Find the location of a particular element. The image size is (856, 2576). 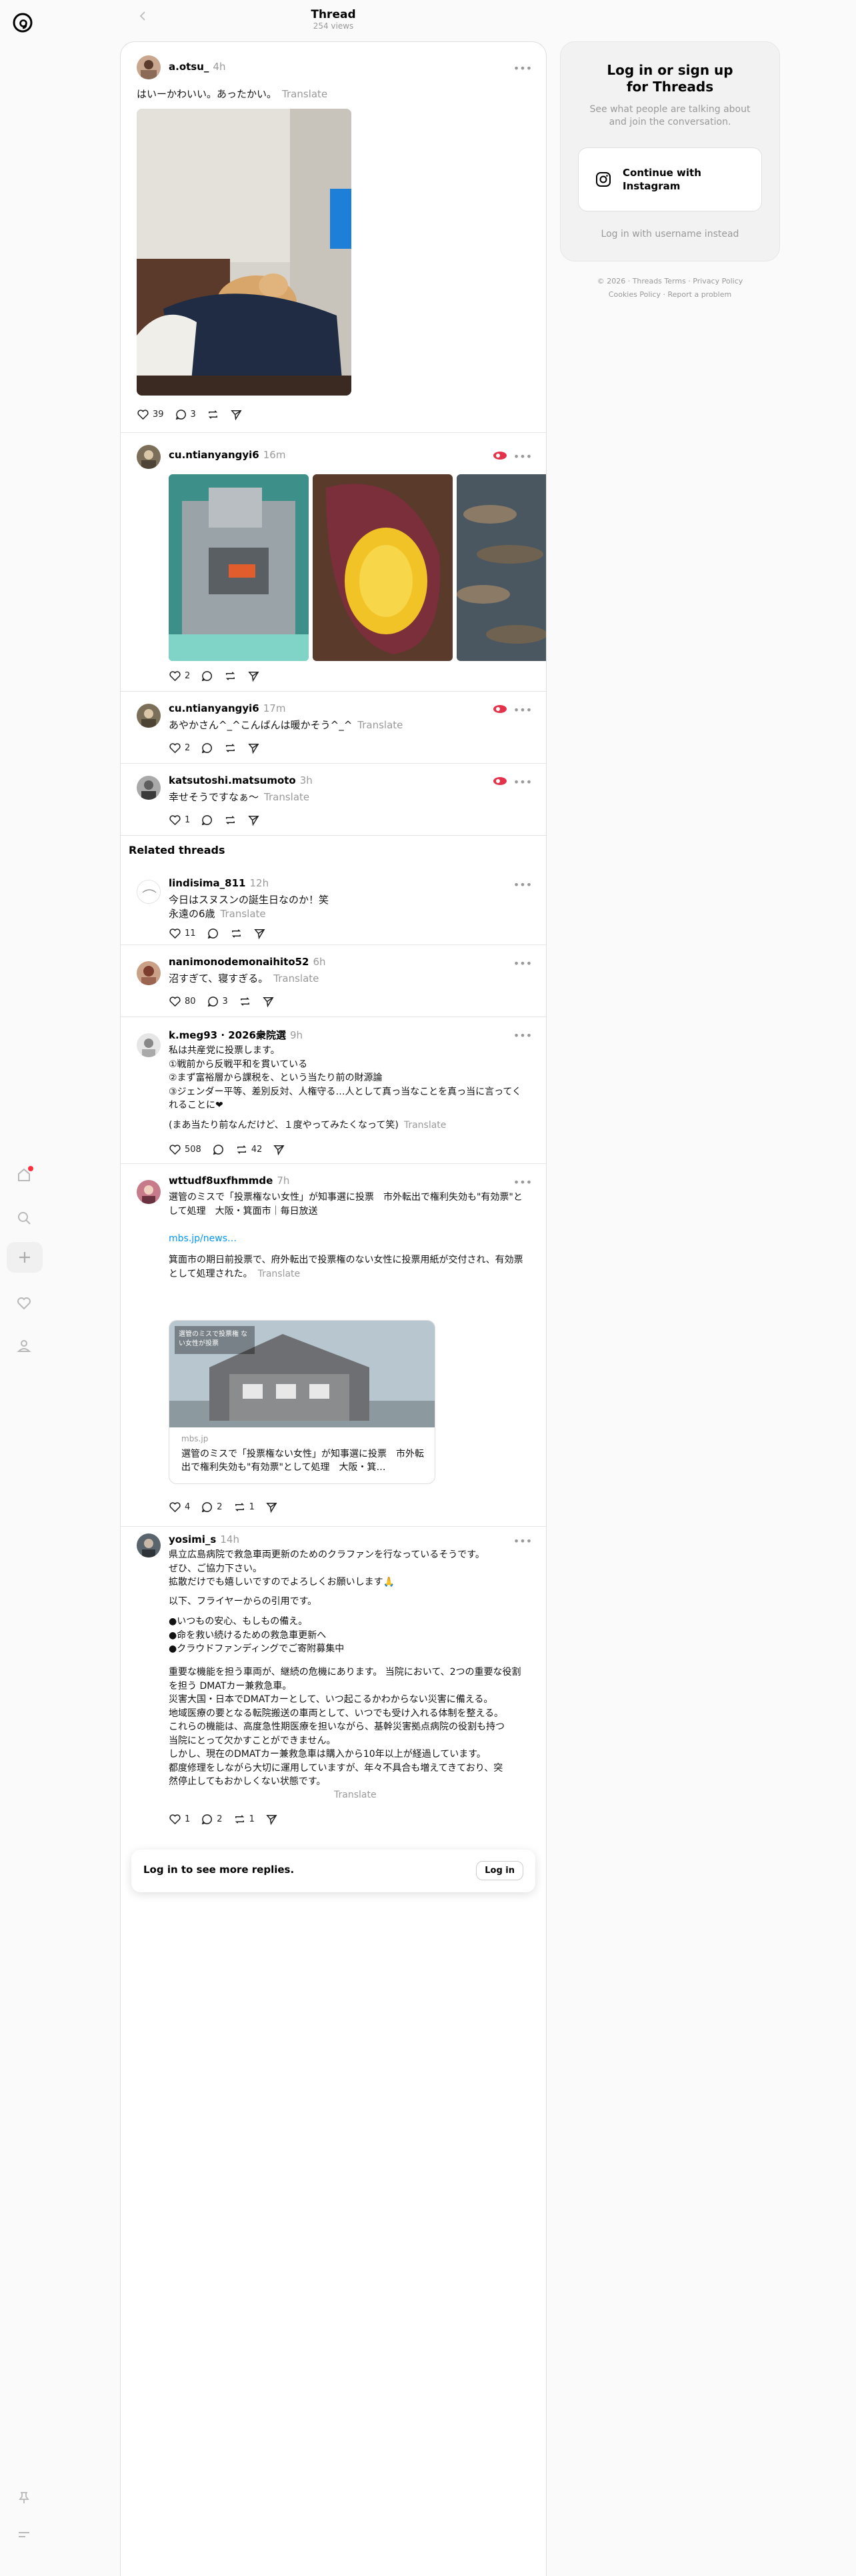

activity-heart-icon is located at coordinates (24, 1303).